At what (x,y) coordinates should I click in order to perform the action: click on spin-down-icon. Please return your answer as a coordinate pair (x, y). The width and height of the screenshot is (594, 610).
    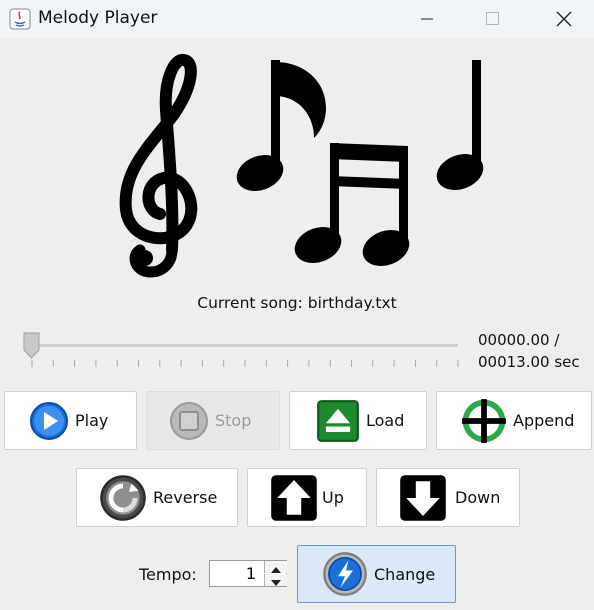
    Looking at the image, I should click on (276, 583).